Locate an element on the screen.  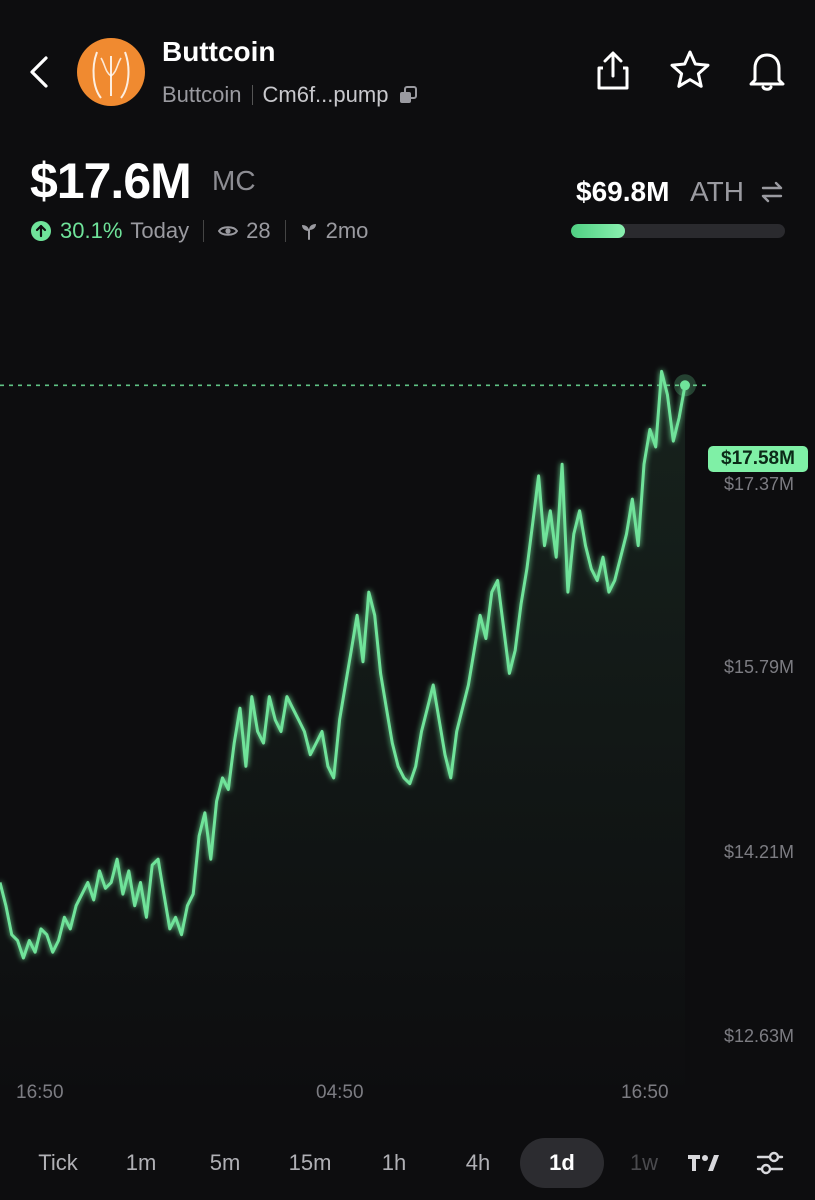
token-name: Buttcoin is located at coordinates (219, 51).